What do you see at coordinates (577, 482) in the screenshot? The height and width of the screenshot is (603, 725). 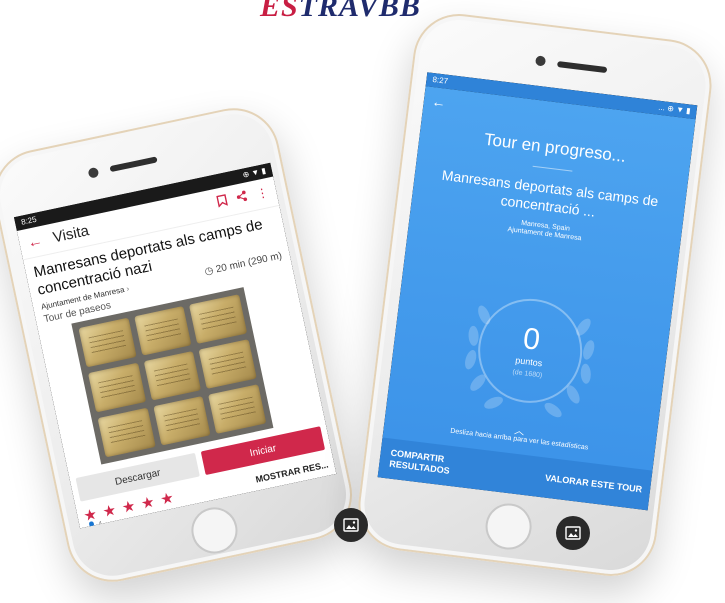 I see `rate-tour-button: VALORAR ESTE TOUR` at bounding box center [577, 482].